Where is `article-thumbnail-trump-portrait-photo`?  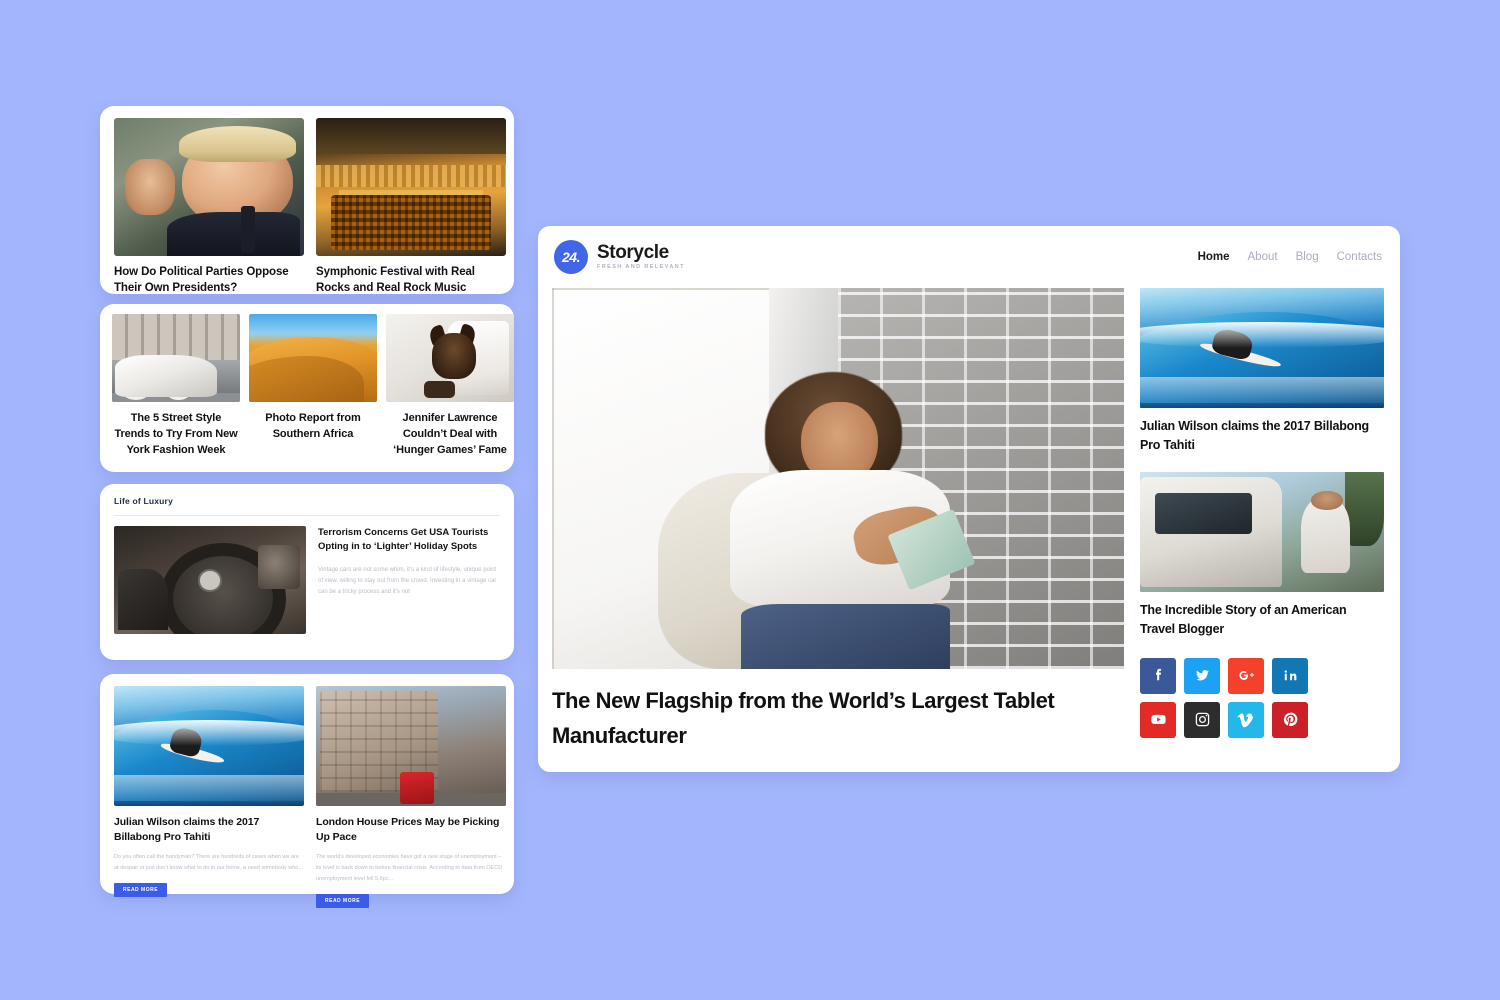 article-thumbnail-trump-portrait-photo is located at coordinates (209, 187).